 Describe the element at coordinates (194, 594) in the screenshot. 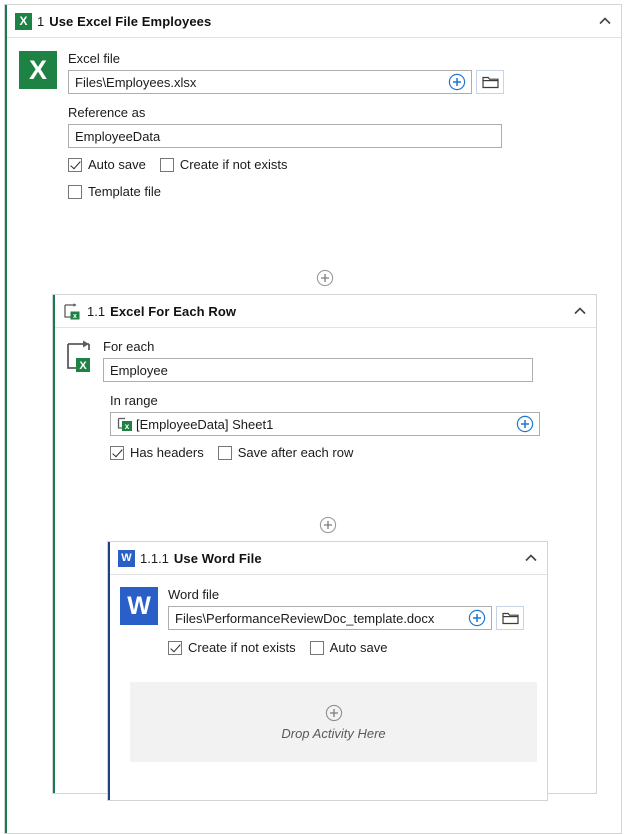

I see `word-file-label: Word file` at that location.